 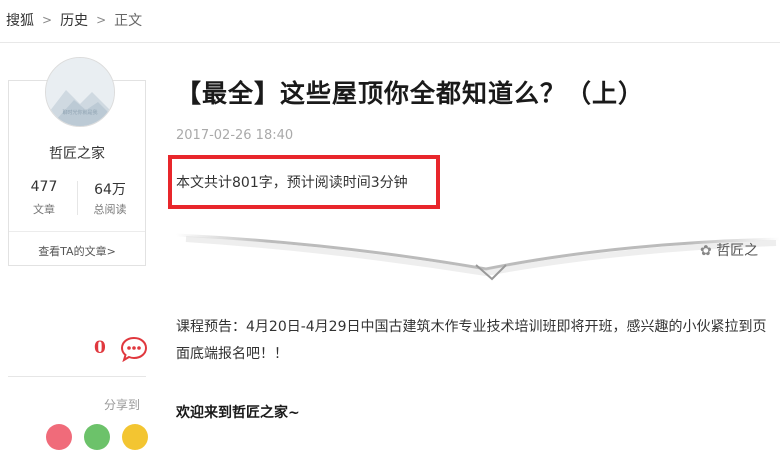 I want to click on stat-divider, so click(x=77, y=198).